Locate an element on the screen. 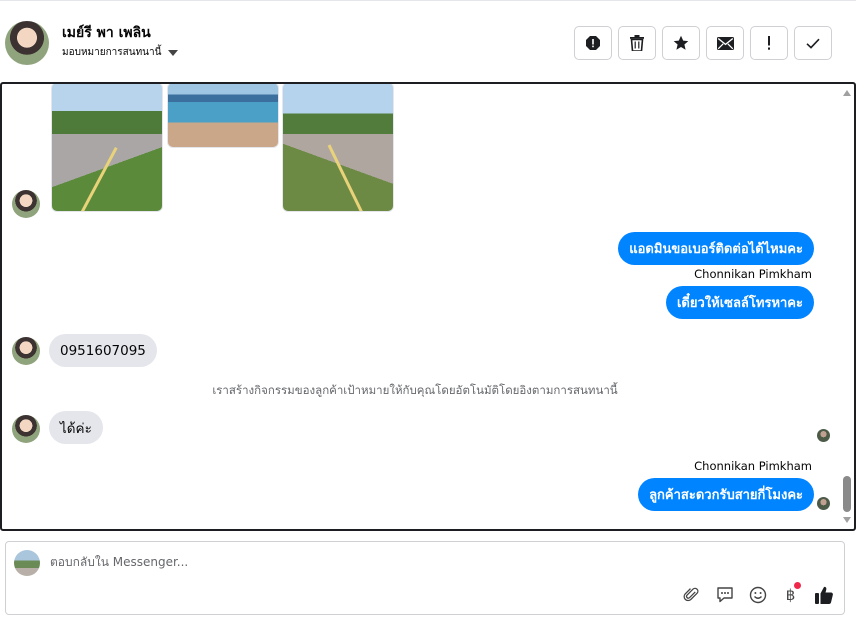 This screenshot has width=856, height=619. smiley-icon is located at coordinates (757, 594).